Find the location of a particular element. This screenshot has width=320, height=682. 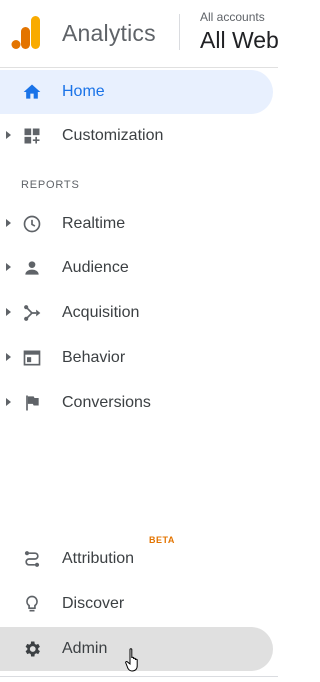

nav-item-label: Acquisition is located at coordinates (101, 312).